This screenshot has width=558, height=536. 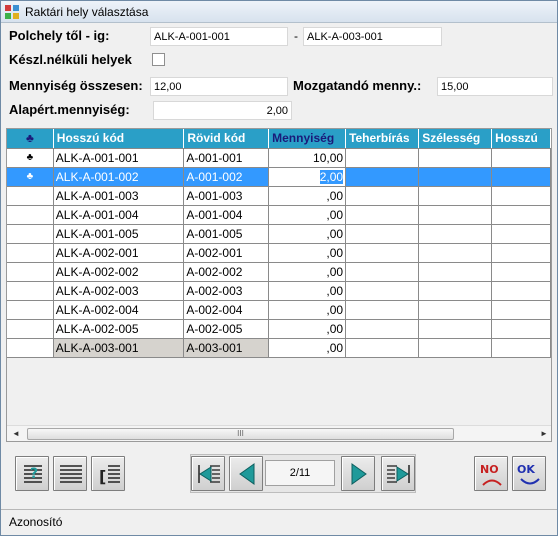 I want to click on cell-hosszu-kod: ALK-A-001-002, so click(x=119, y=177).